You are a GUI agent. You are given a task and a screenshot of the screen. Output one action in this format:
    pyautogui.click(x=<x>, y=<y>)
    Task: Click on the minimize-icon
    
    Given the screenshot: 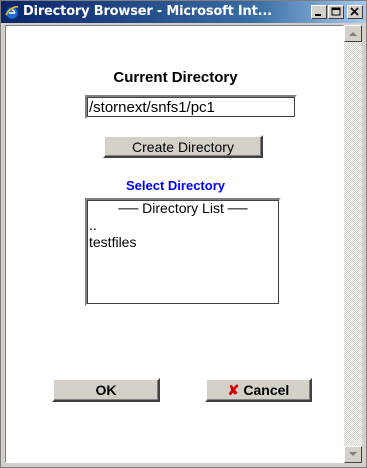 What is the action you would take?
    pyautogui.click(x=318, y=15)
    